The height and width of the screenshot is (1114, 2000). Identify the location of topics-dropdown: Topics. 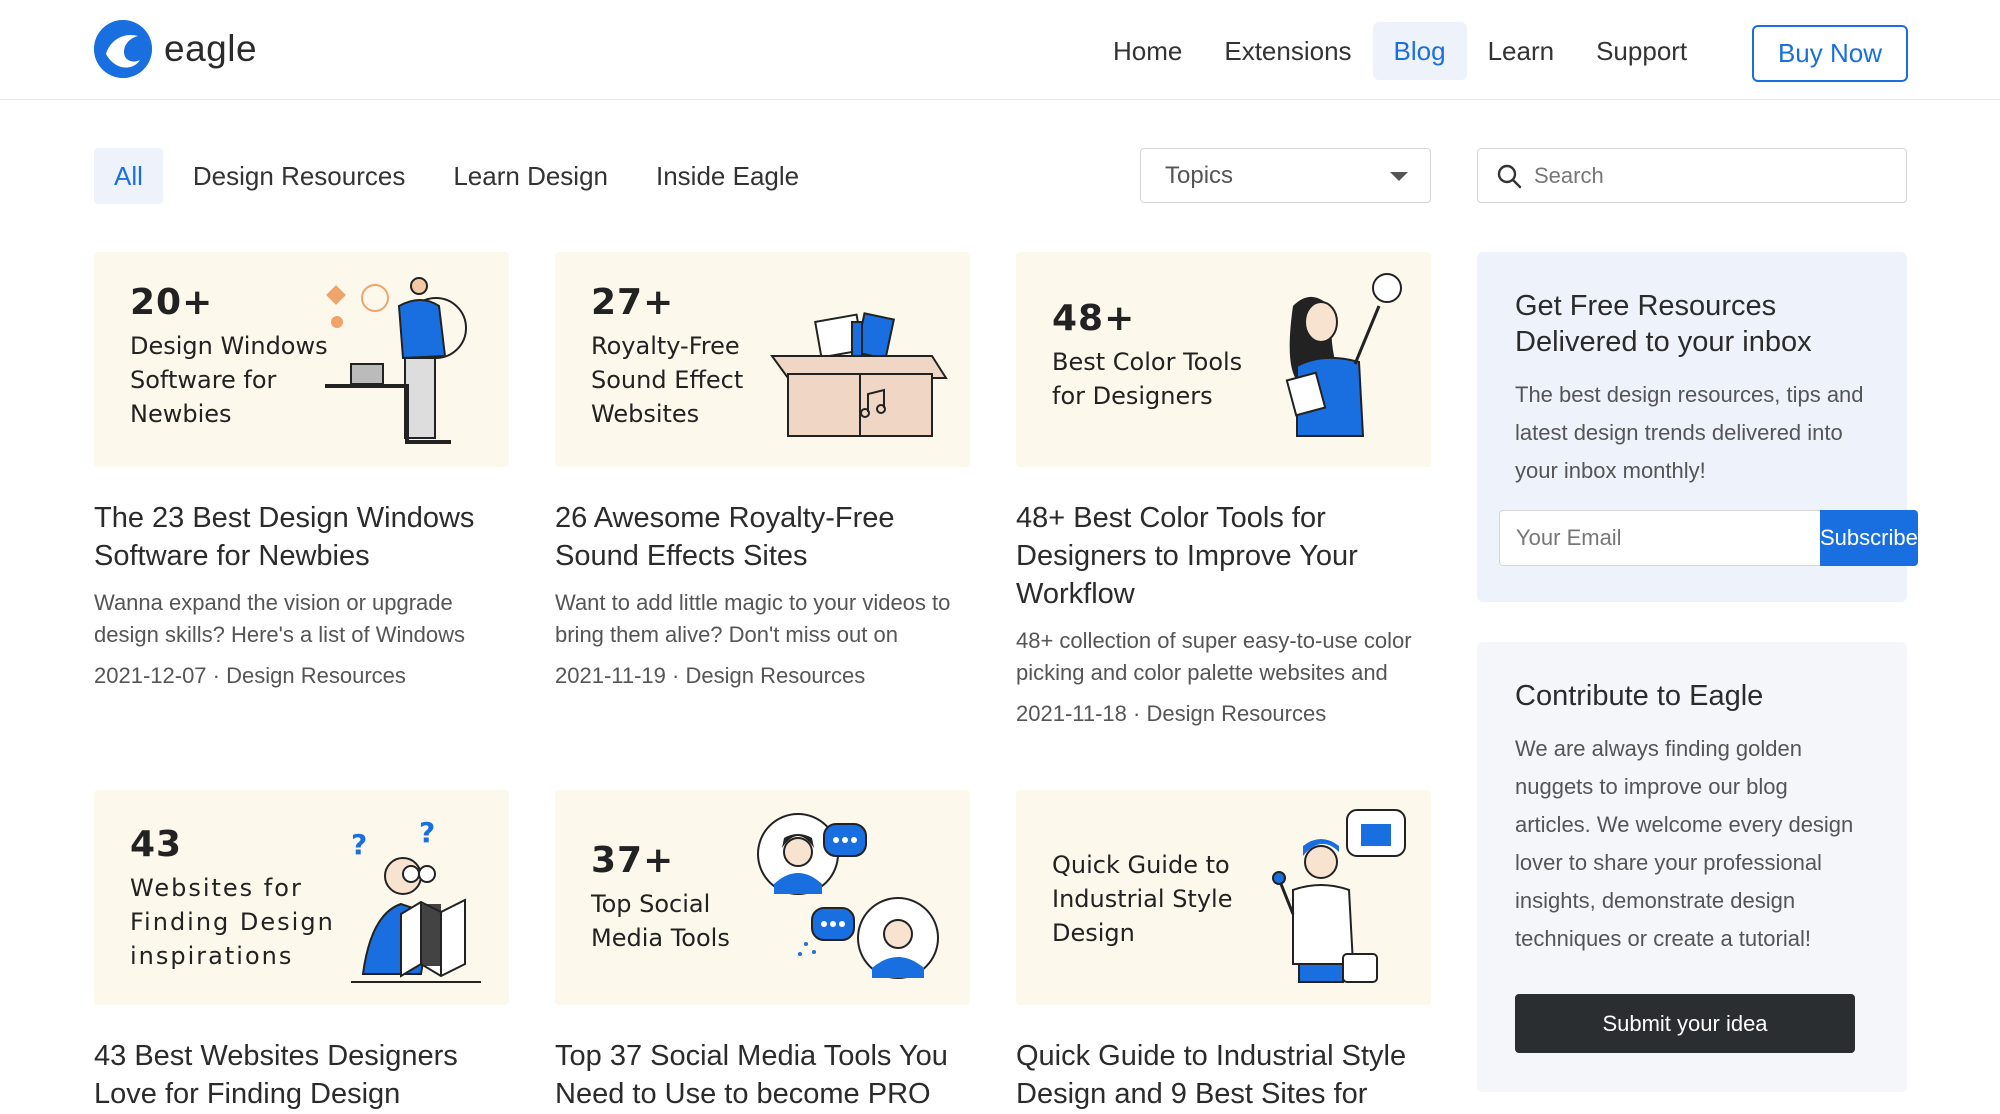
(1285, 175).